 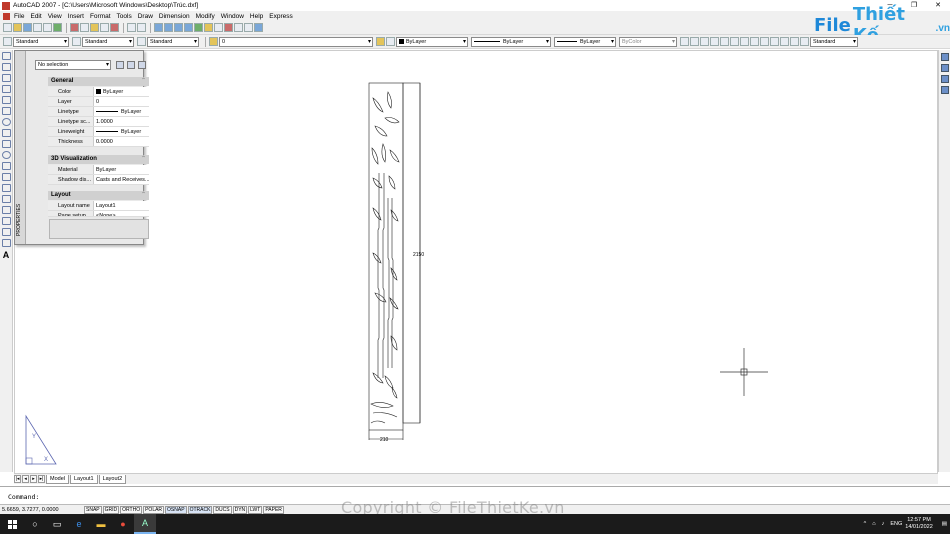 I want to click on linetype-select: ByLayer, so click(x=511, y=41).